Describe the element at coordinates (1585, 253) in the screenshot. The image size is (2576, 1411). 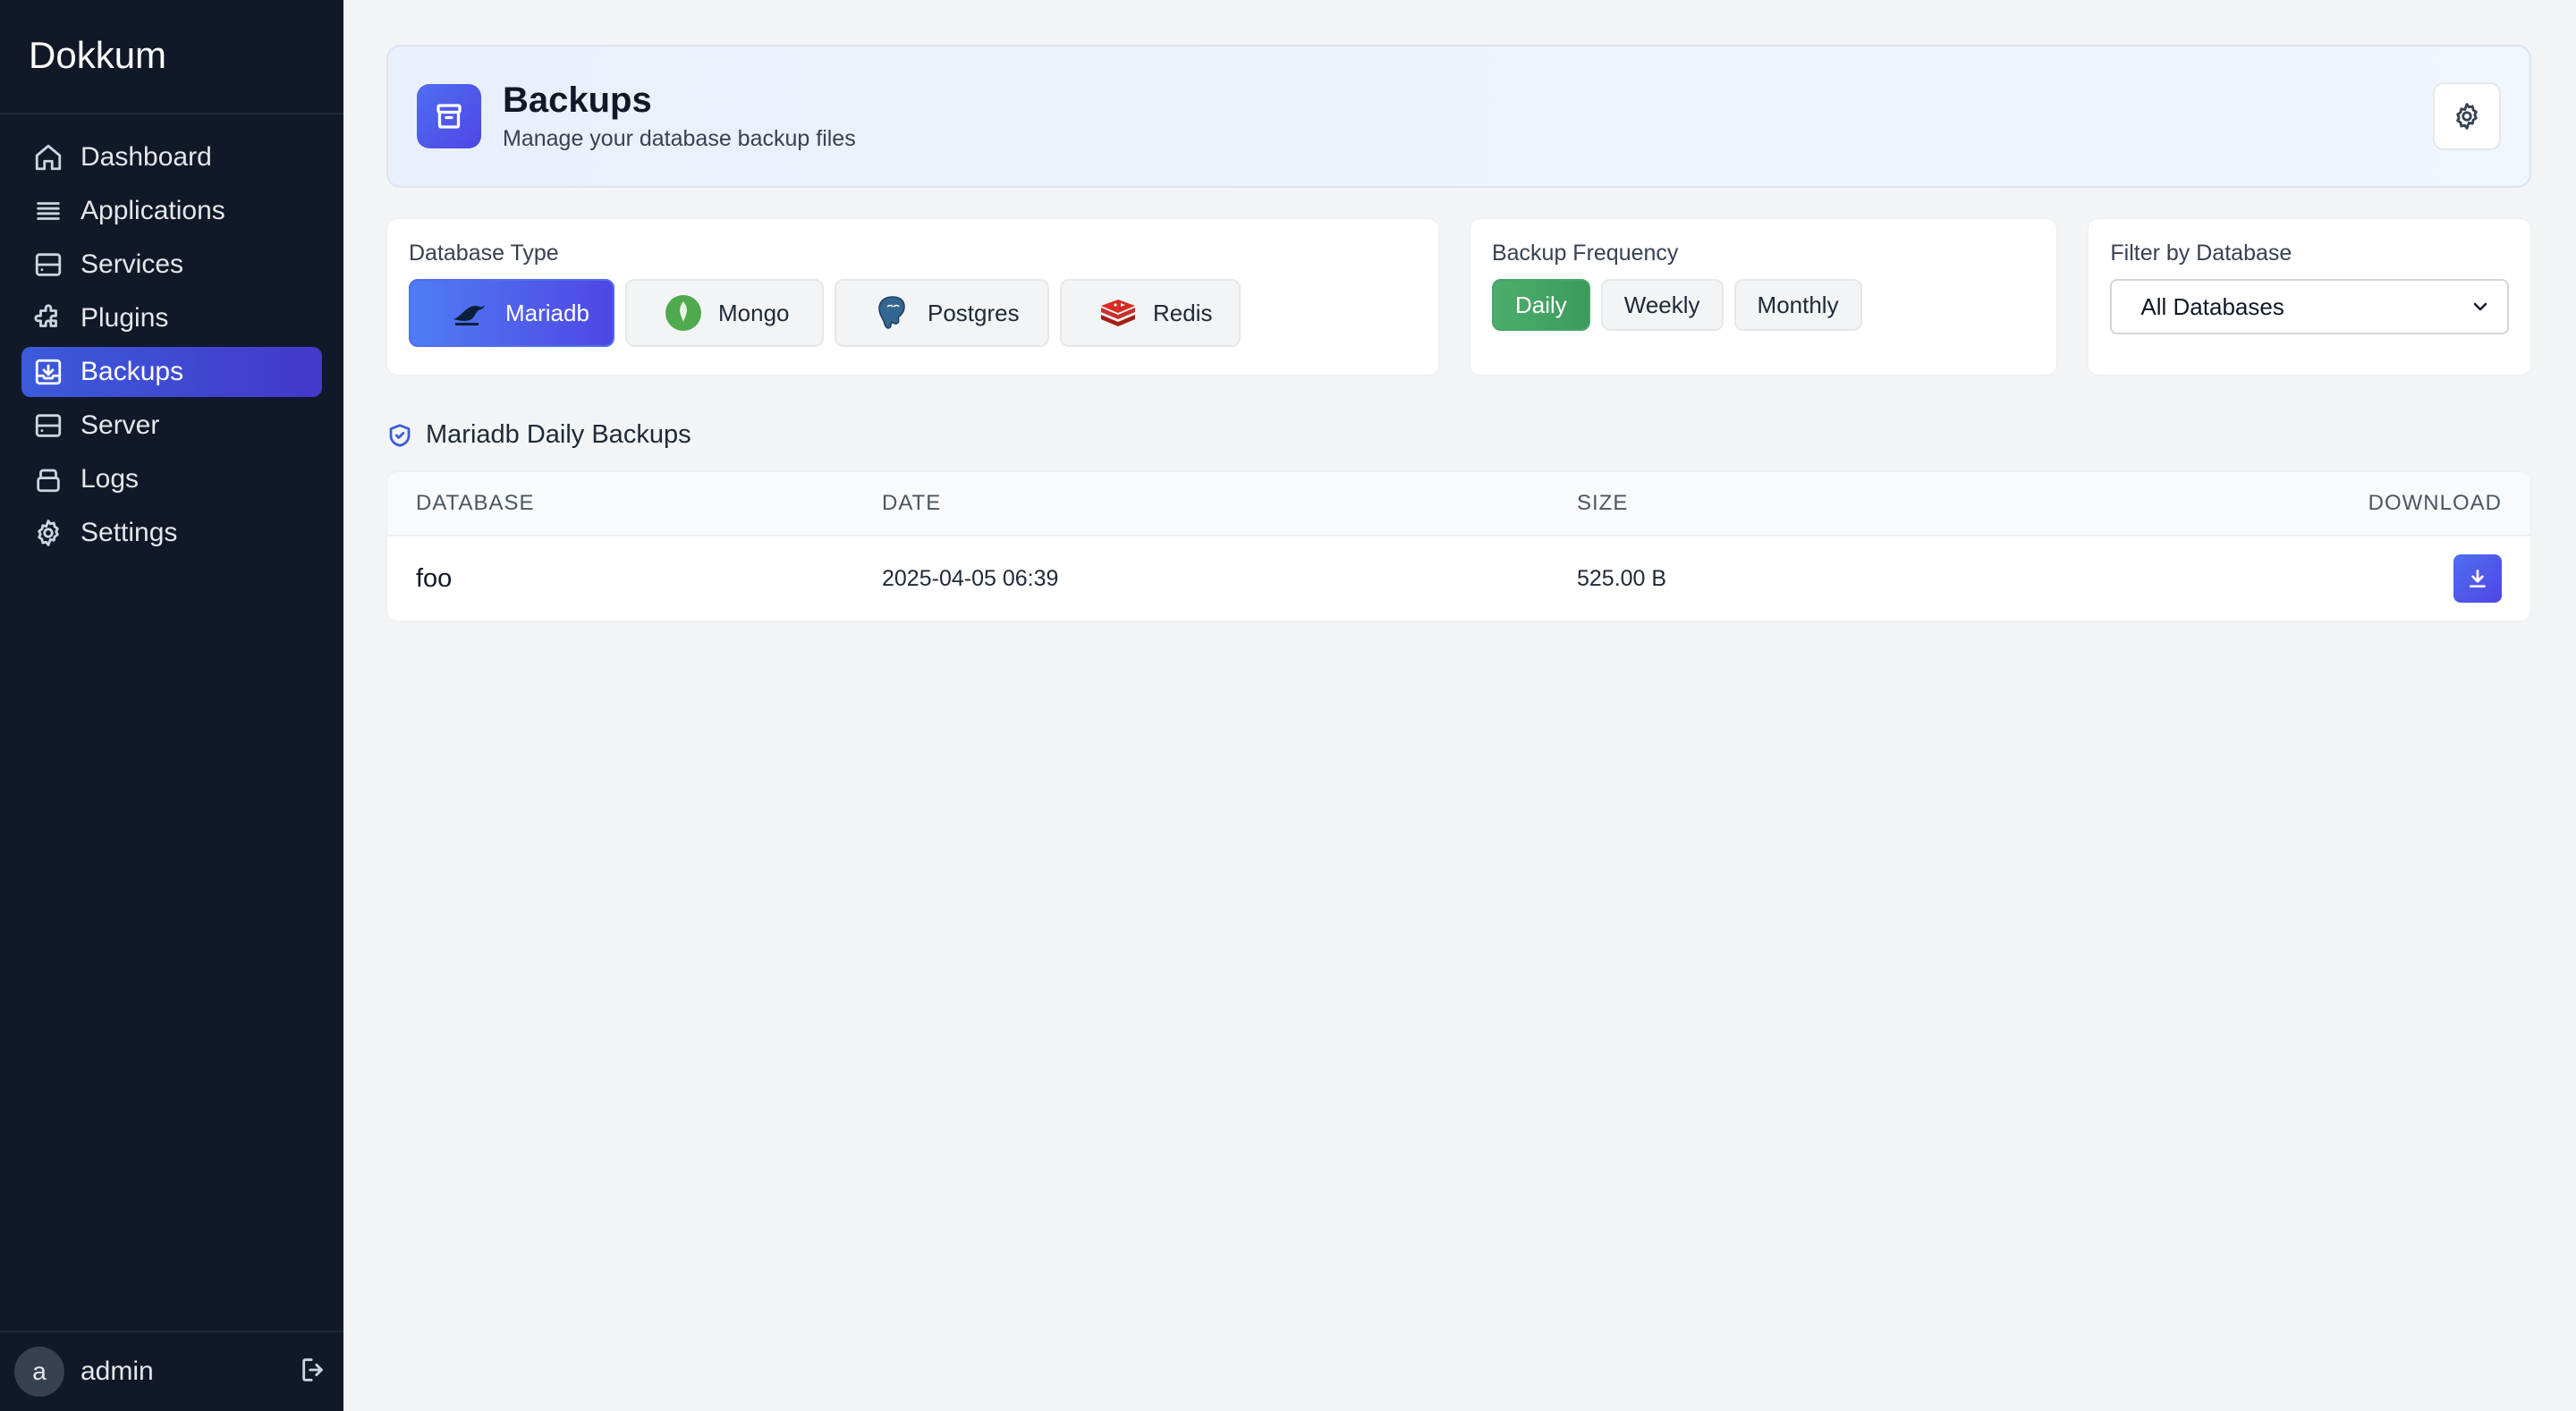
I see `backup-frequency-label: Backup Frequency` at that location.